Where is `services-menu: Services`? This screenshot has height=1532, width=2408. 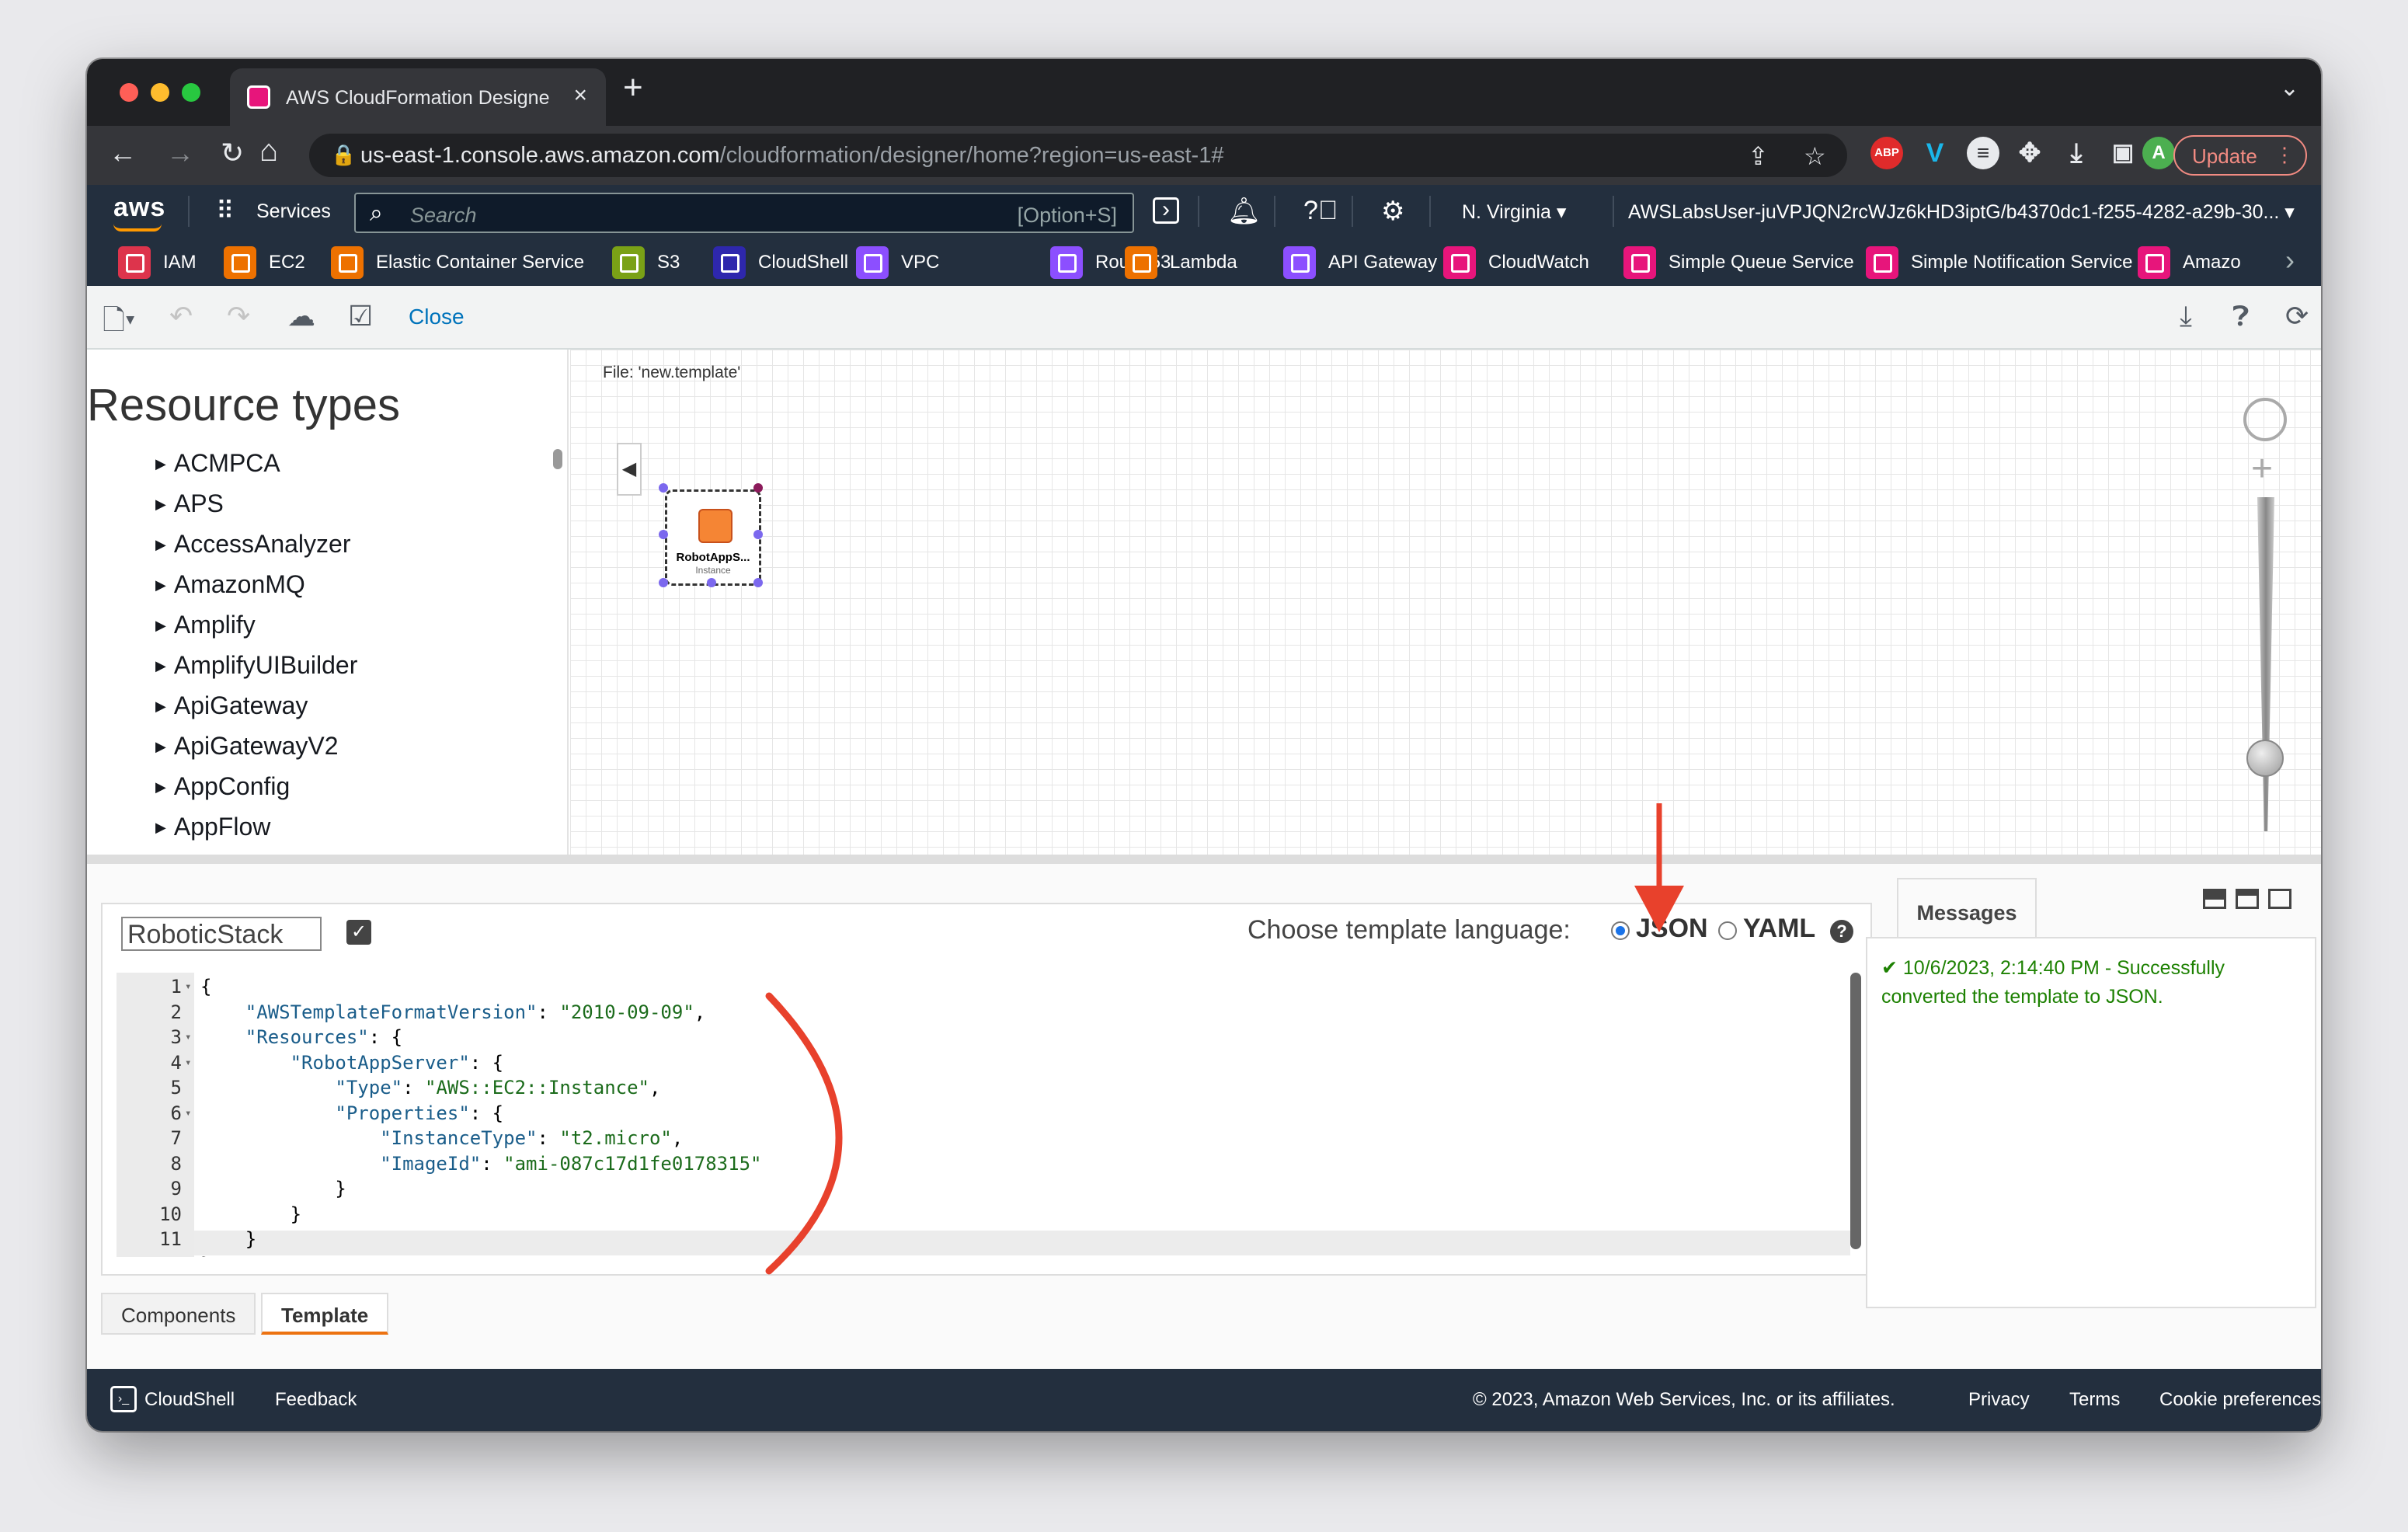 services-menu: Services is located at coordinates (293, 212).